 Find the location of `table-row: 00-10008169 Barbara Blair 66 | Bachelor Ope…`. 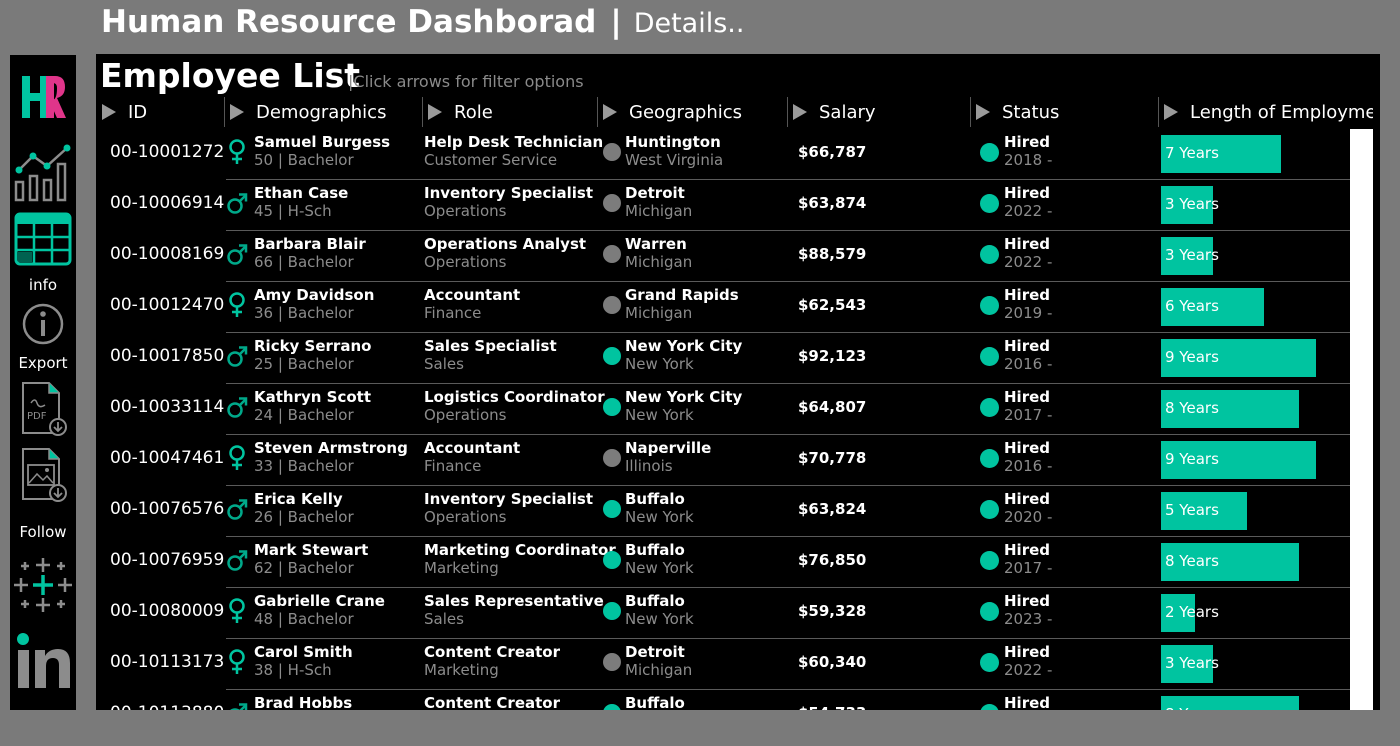

table-row: 00-10008169 Barbara Blair 66 | Bachelor Ope… is located at coordinates (723, 256).